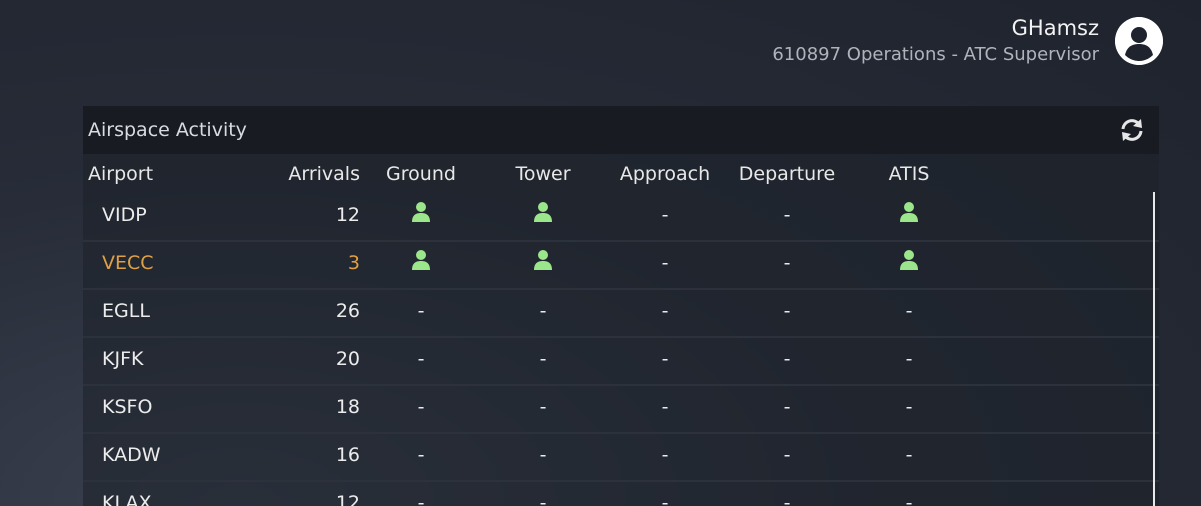 This screenshot has height=506, width=1201. What do you see at coordinates (621, 458) in the screenshot?
I see `table-row: KADW 16 - - - - -` at bounding box center [621, 458].